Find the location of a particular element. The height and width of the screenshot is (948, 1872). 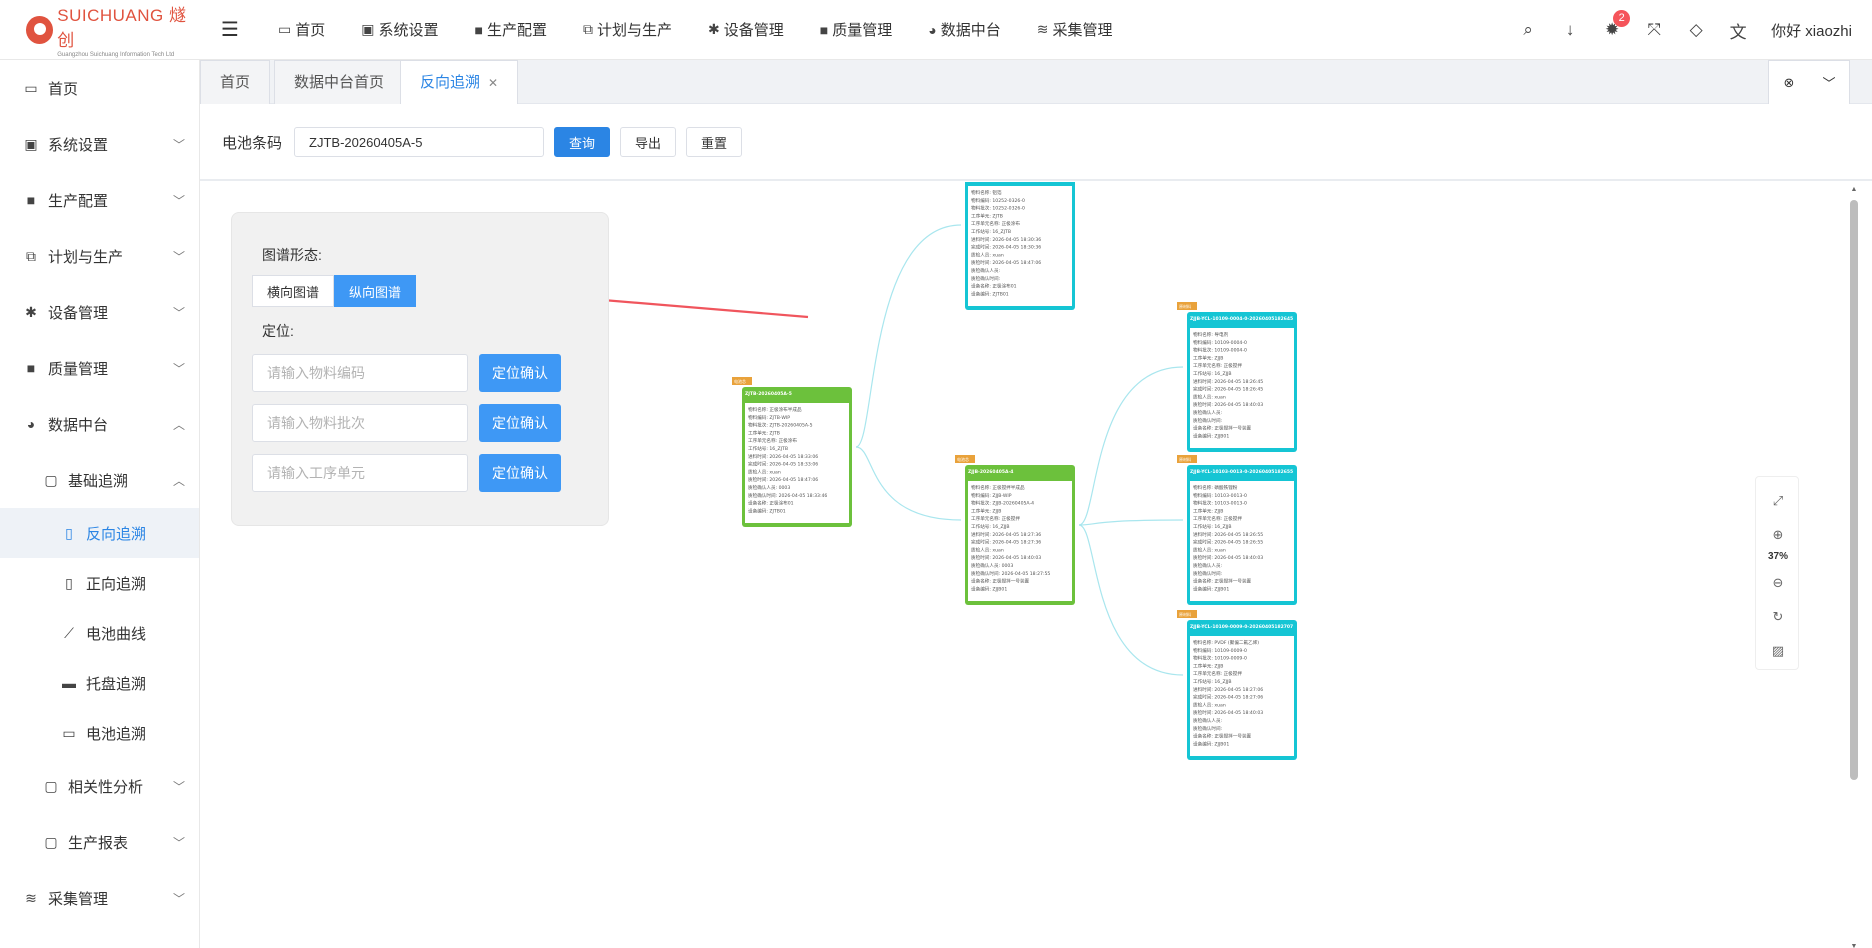

sidebar-item-production-config: ■ 生产配置 ﹀ is located at coordinates (99, 200).